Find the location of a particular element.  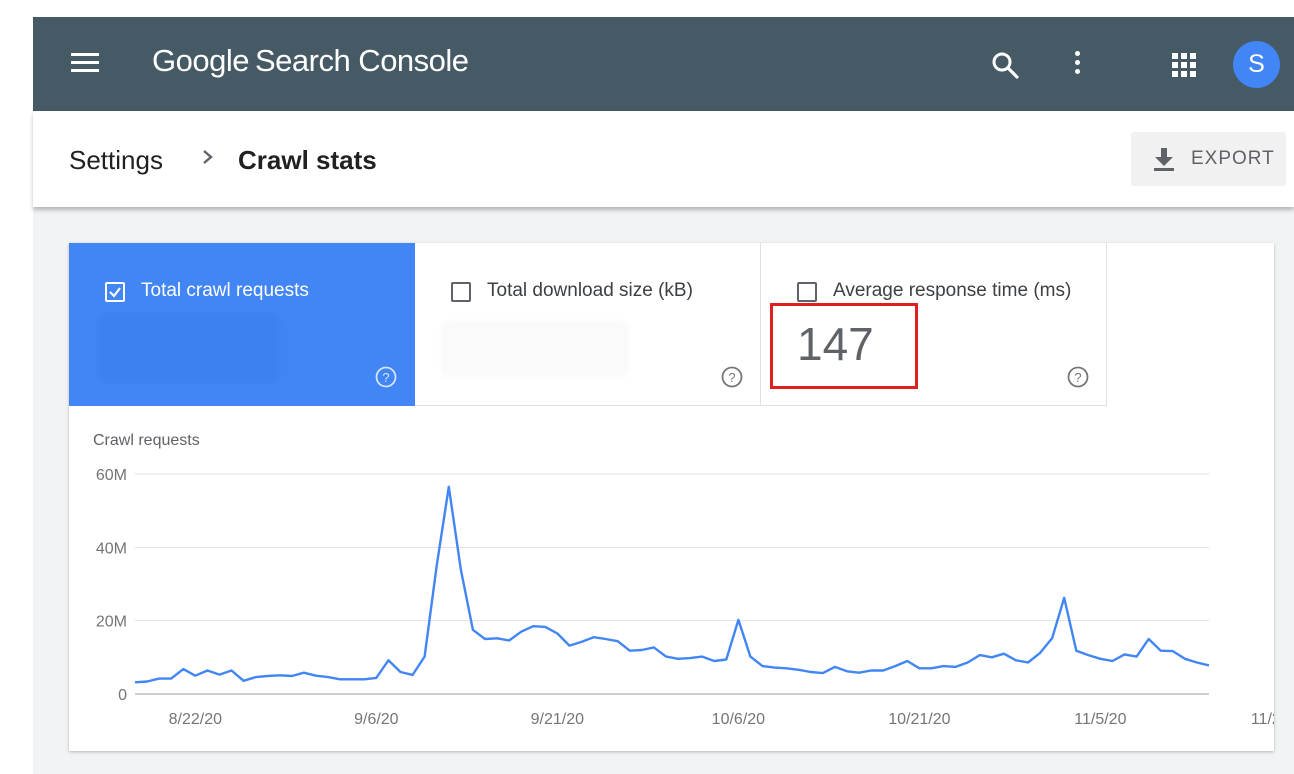

y-tick-label: 60M is located at coordinates (111, 475).